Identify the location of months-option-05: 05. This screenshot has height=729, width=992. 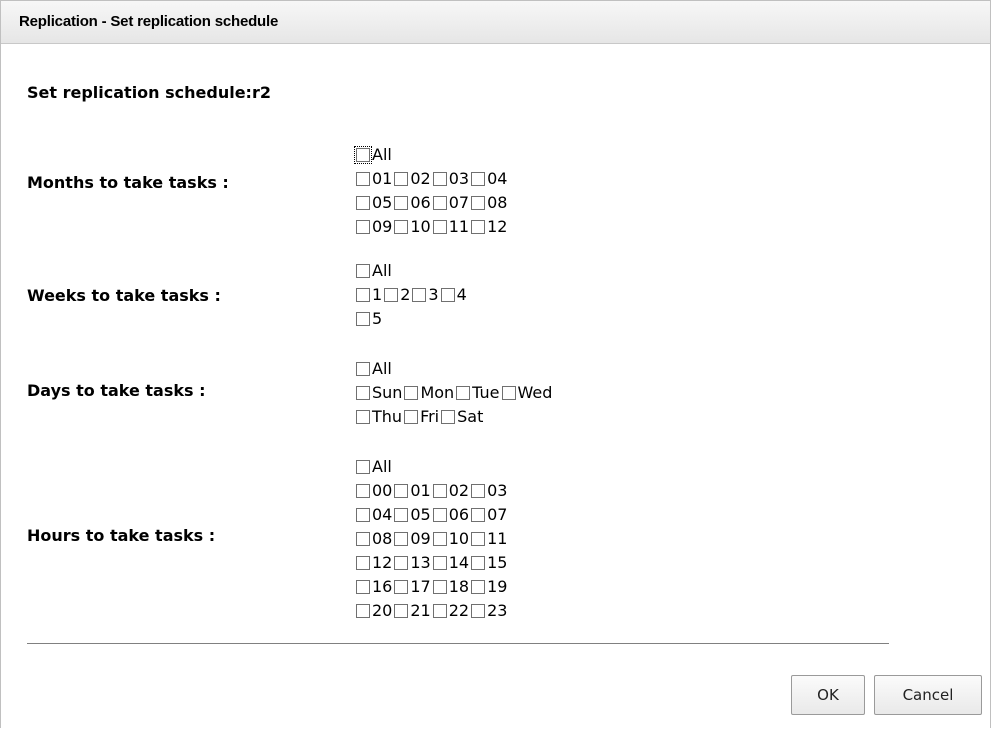
(374, 203).